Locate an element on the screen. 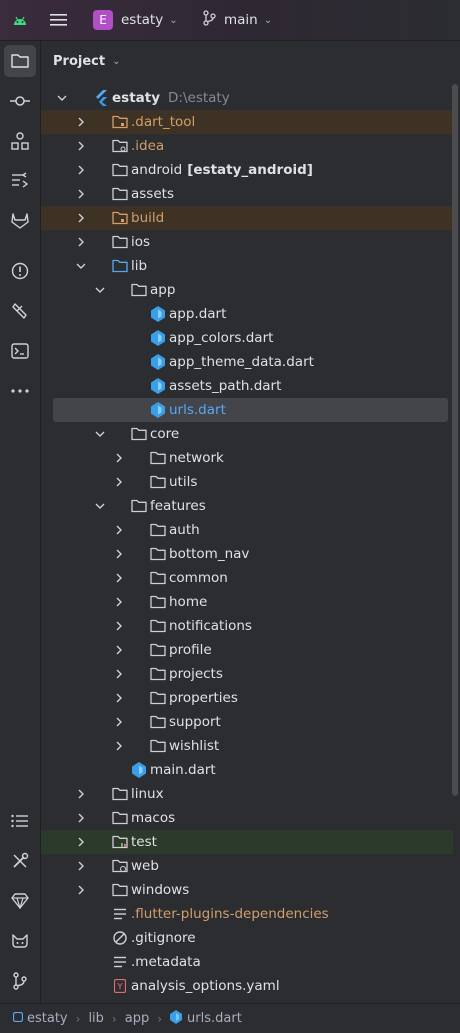 The width and height of the screenshot is (460, 1033). tree-row: auth is located at coordinates (247, 530).